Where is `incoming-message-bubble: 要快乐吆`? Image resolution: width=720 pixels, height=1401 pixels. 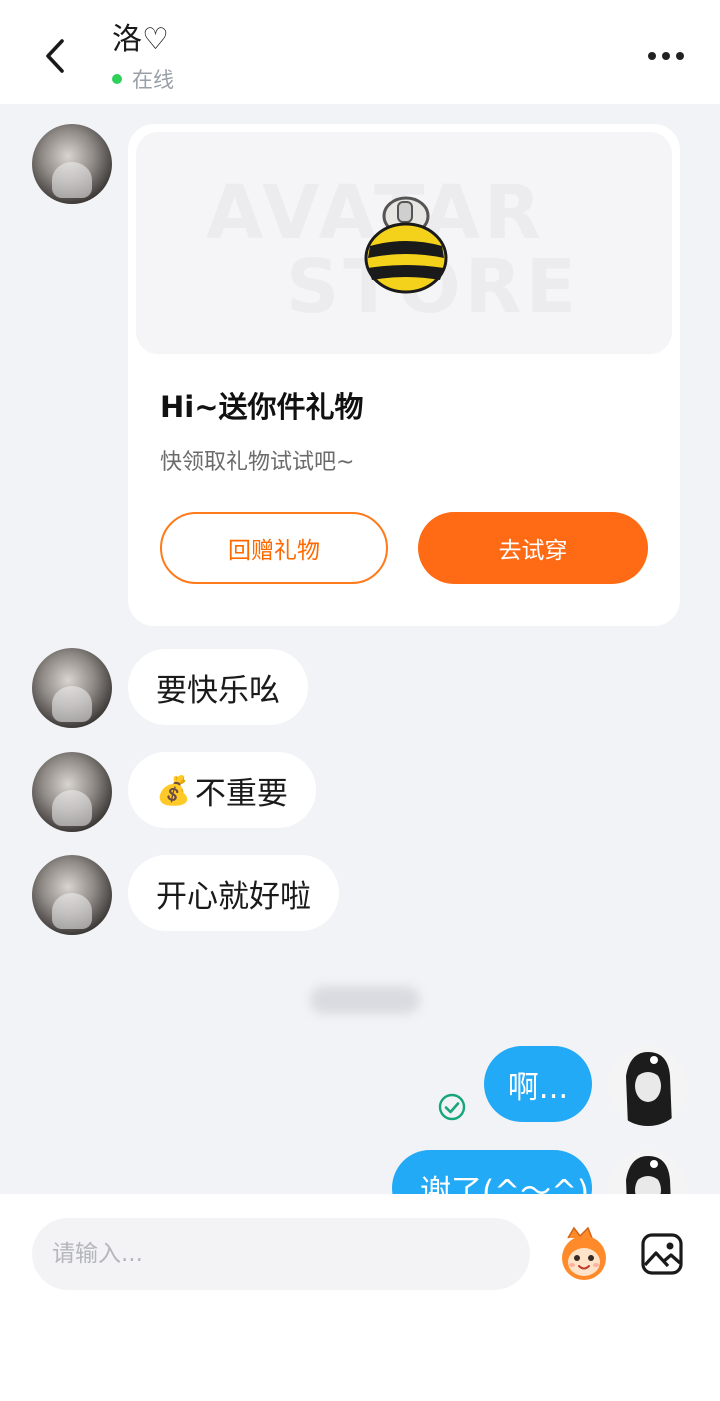
incoming-message-bubble: 要快乐吆 is located at coordinates (218, 687).